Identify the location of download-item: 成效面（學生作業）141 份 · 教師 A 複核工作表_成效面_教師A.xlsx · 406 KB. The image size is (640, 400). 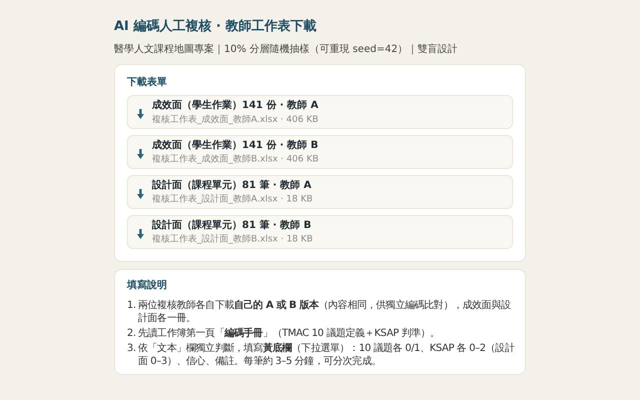
(320, 112).